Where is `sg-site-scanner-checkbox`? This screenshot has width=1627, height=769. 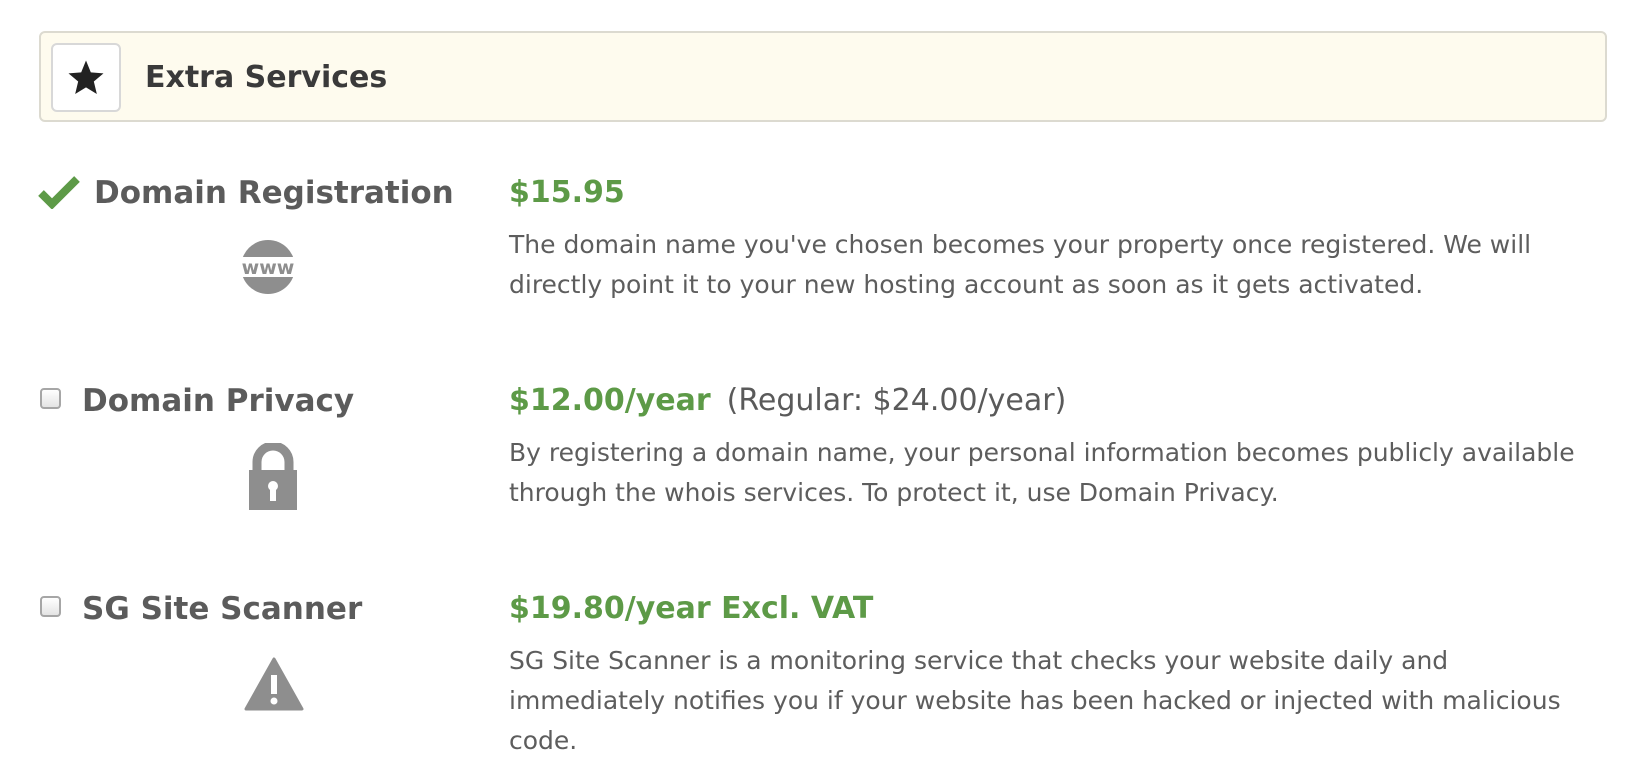 sg-site-scanner-checkbox is located at coordinates (50, 606).